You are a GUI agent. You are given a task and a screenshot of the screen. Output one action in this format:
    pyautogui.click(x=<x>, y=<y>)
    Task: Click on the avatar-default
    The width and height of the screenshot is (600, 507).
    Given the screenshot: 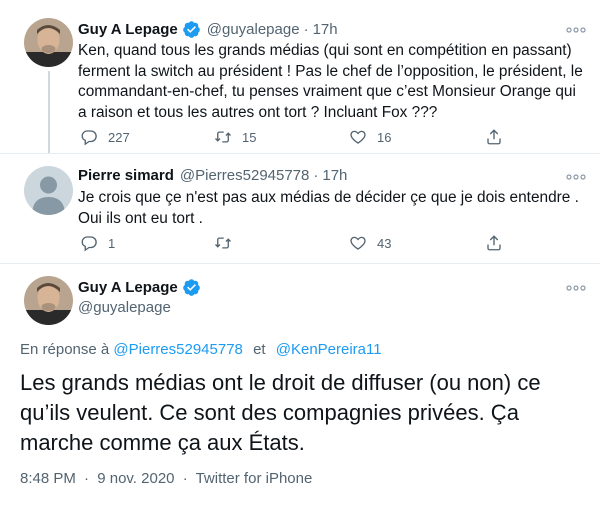 What is the action you would take?
    pyautogui.click(x=48, y=190)
    